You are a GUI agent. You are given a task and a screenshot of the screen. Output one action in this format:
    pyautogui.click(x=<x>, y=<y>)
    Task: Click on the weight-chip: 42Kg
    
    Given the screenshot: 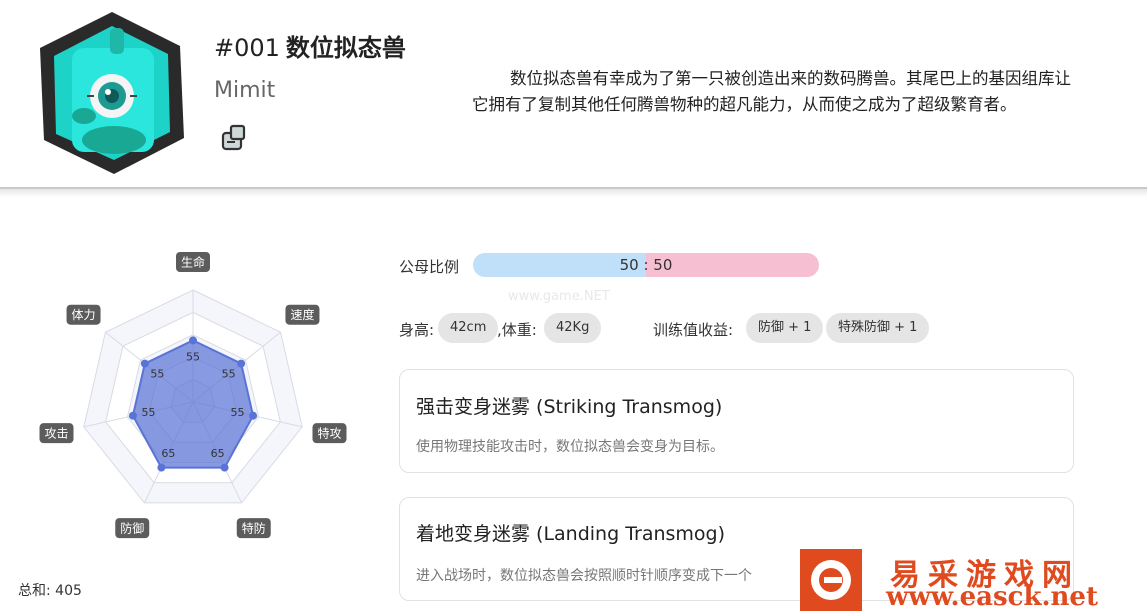 What is the action you would take?
    pyautogui.click(x=573, y=328)
    